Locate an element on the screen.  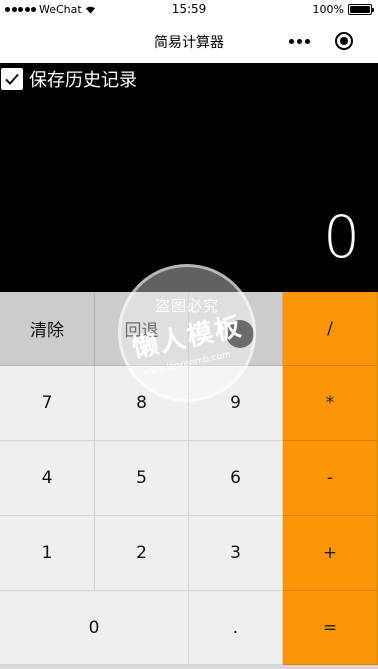
equals-button: = is located at coordinates (330, 628).